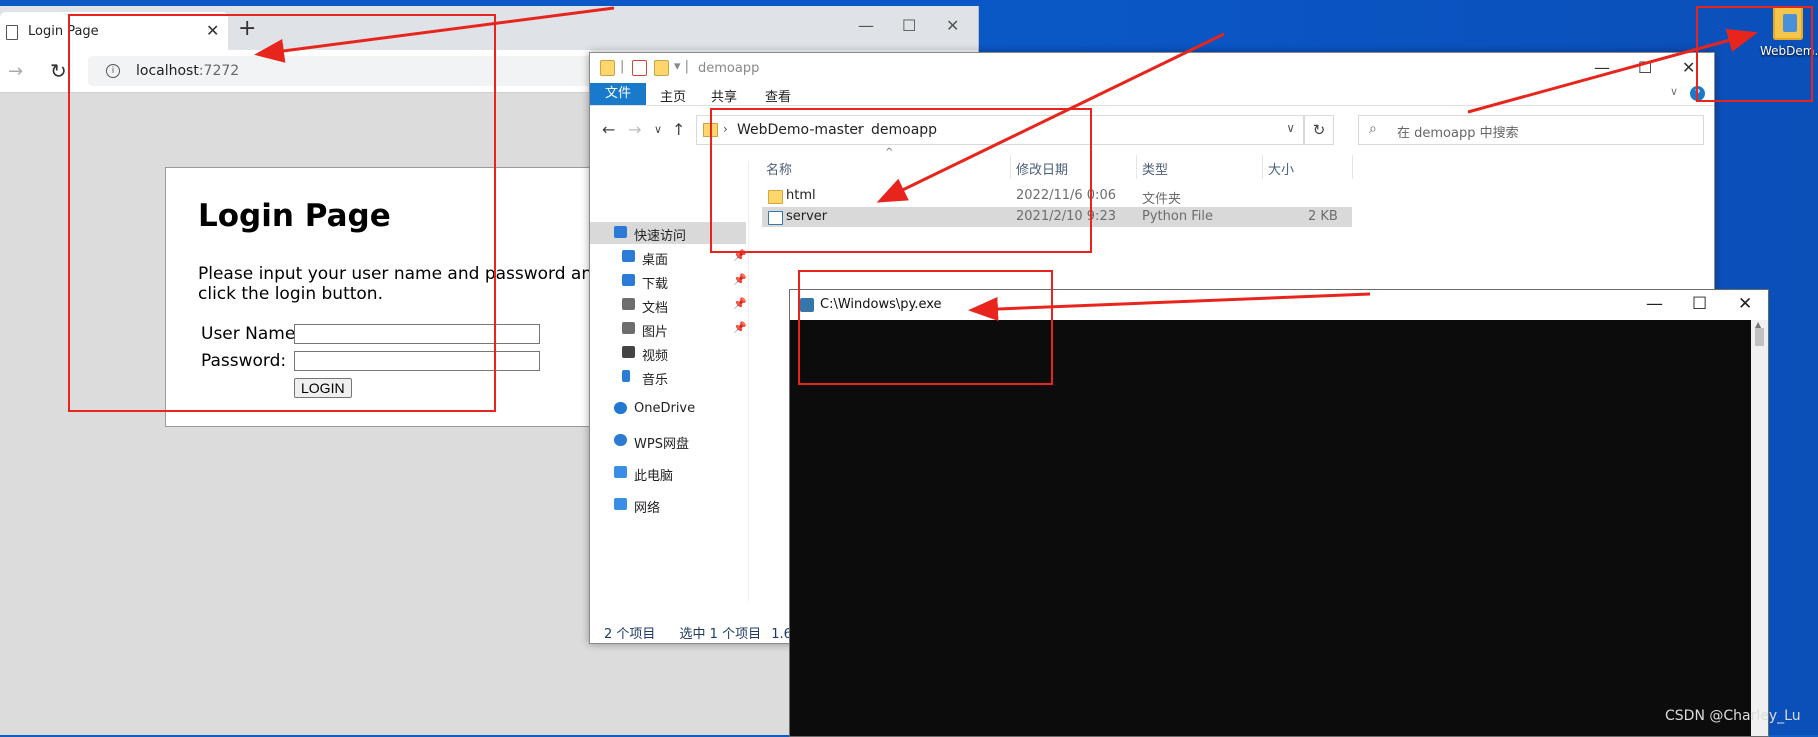 The height and width of the screenshot is (737, 1818). What do you see at coordinates (434, 34) in the screenshot?
I see `arrow-to-url` at bounding box center [434, 34].